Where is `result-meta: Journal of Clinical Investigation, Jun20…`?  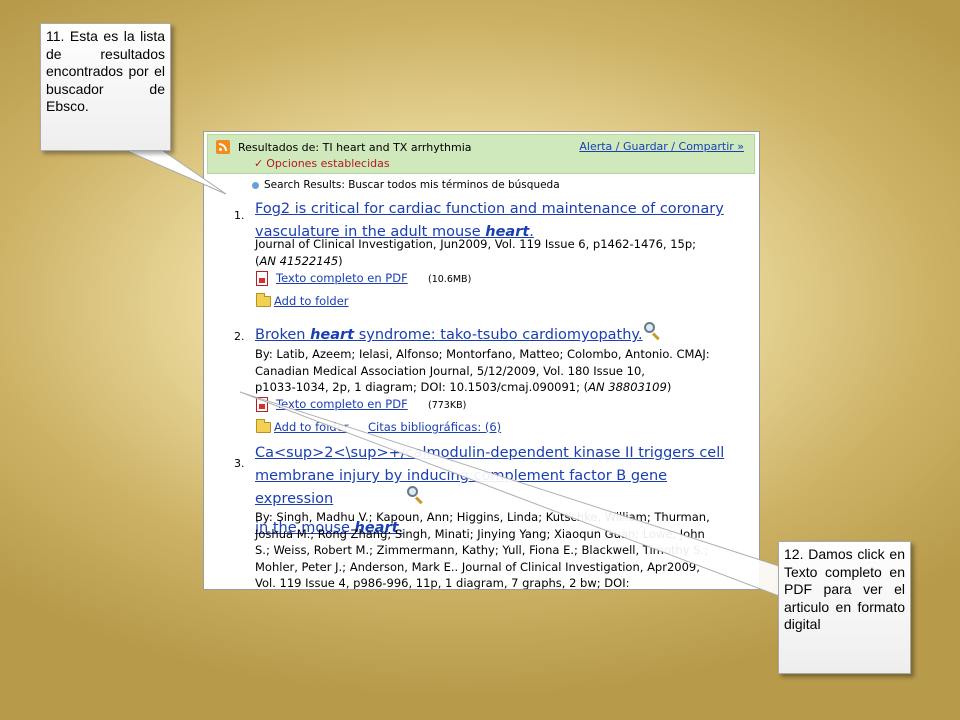 result-meta: Journal of Clinical Investigation, Jun20… is located at coordinates (502, 252).